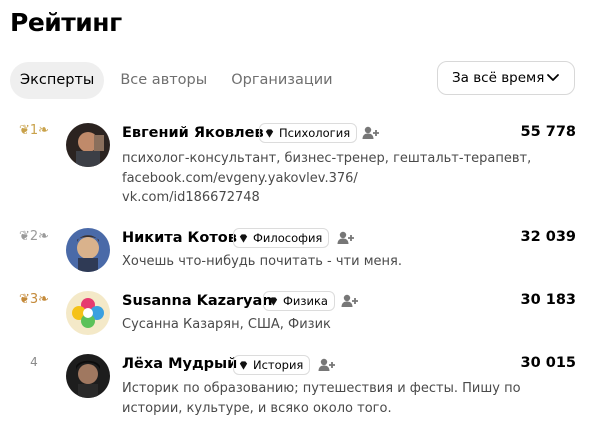  What do you see at coordinates (193, 133) in the screenshot?
I see `expert-name: Евгений Яковлев` at bounding box center [193, 133].